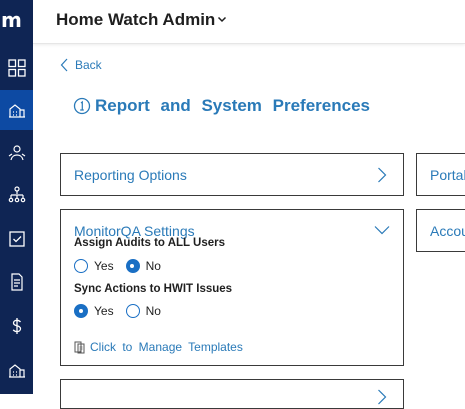  Describe the element at coordinates (123, 266) in the screenshot. I see `assign-audits-radio-group: Yes No` at that location.